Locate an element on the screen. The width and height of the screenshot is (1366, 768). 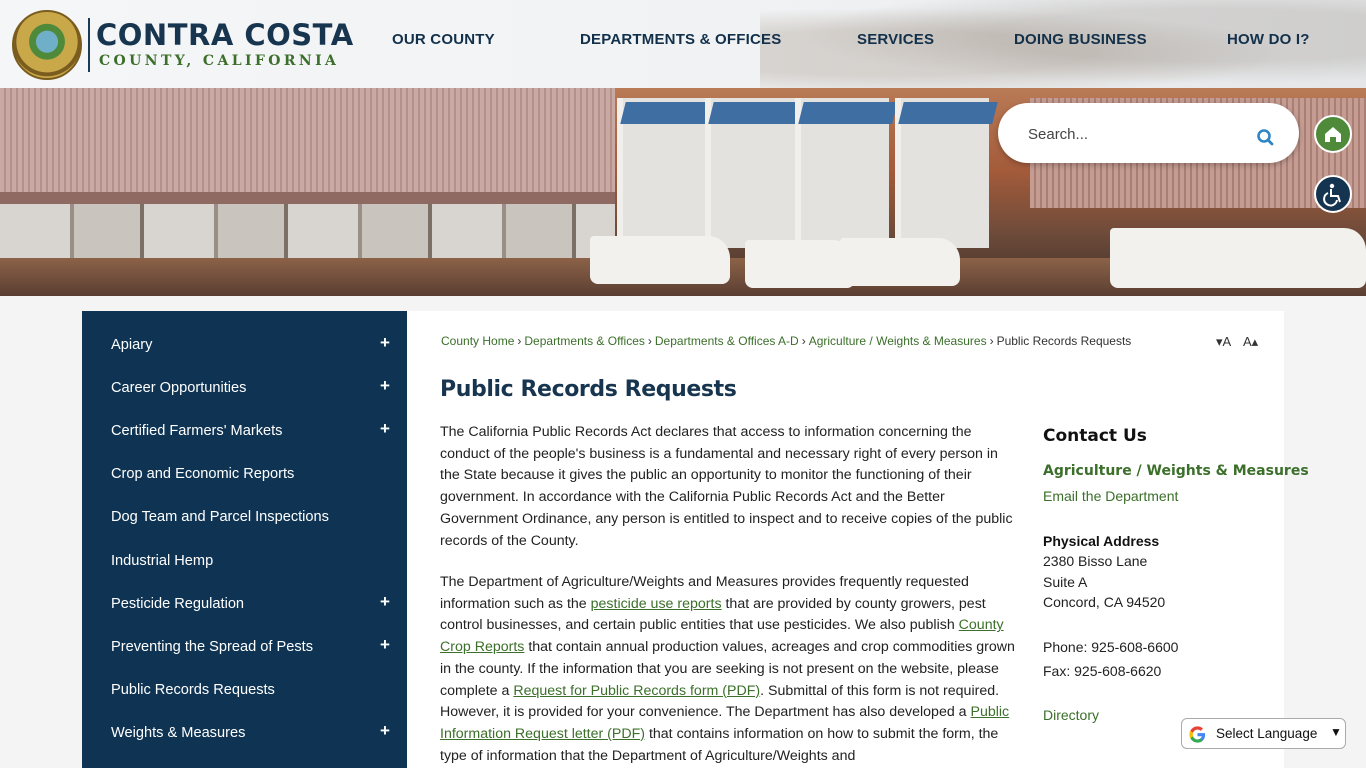
nav-departments-offices: DEPARTMENTS & OFFICES is located at coordinates (680, 41).